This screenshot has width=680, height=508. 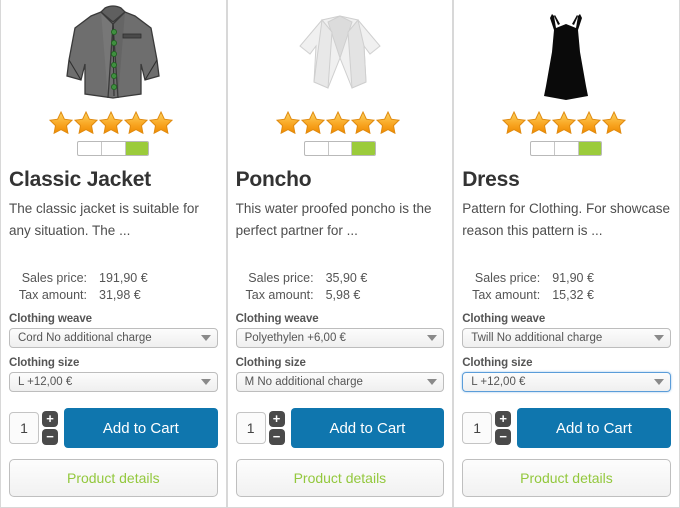 I want to click on tax-amount-row: Tax amount: 5,98 €, so click(x=340, y=295).